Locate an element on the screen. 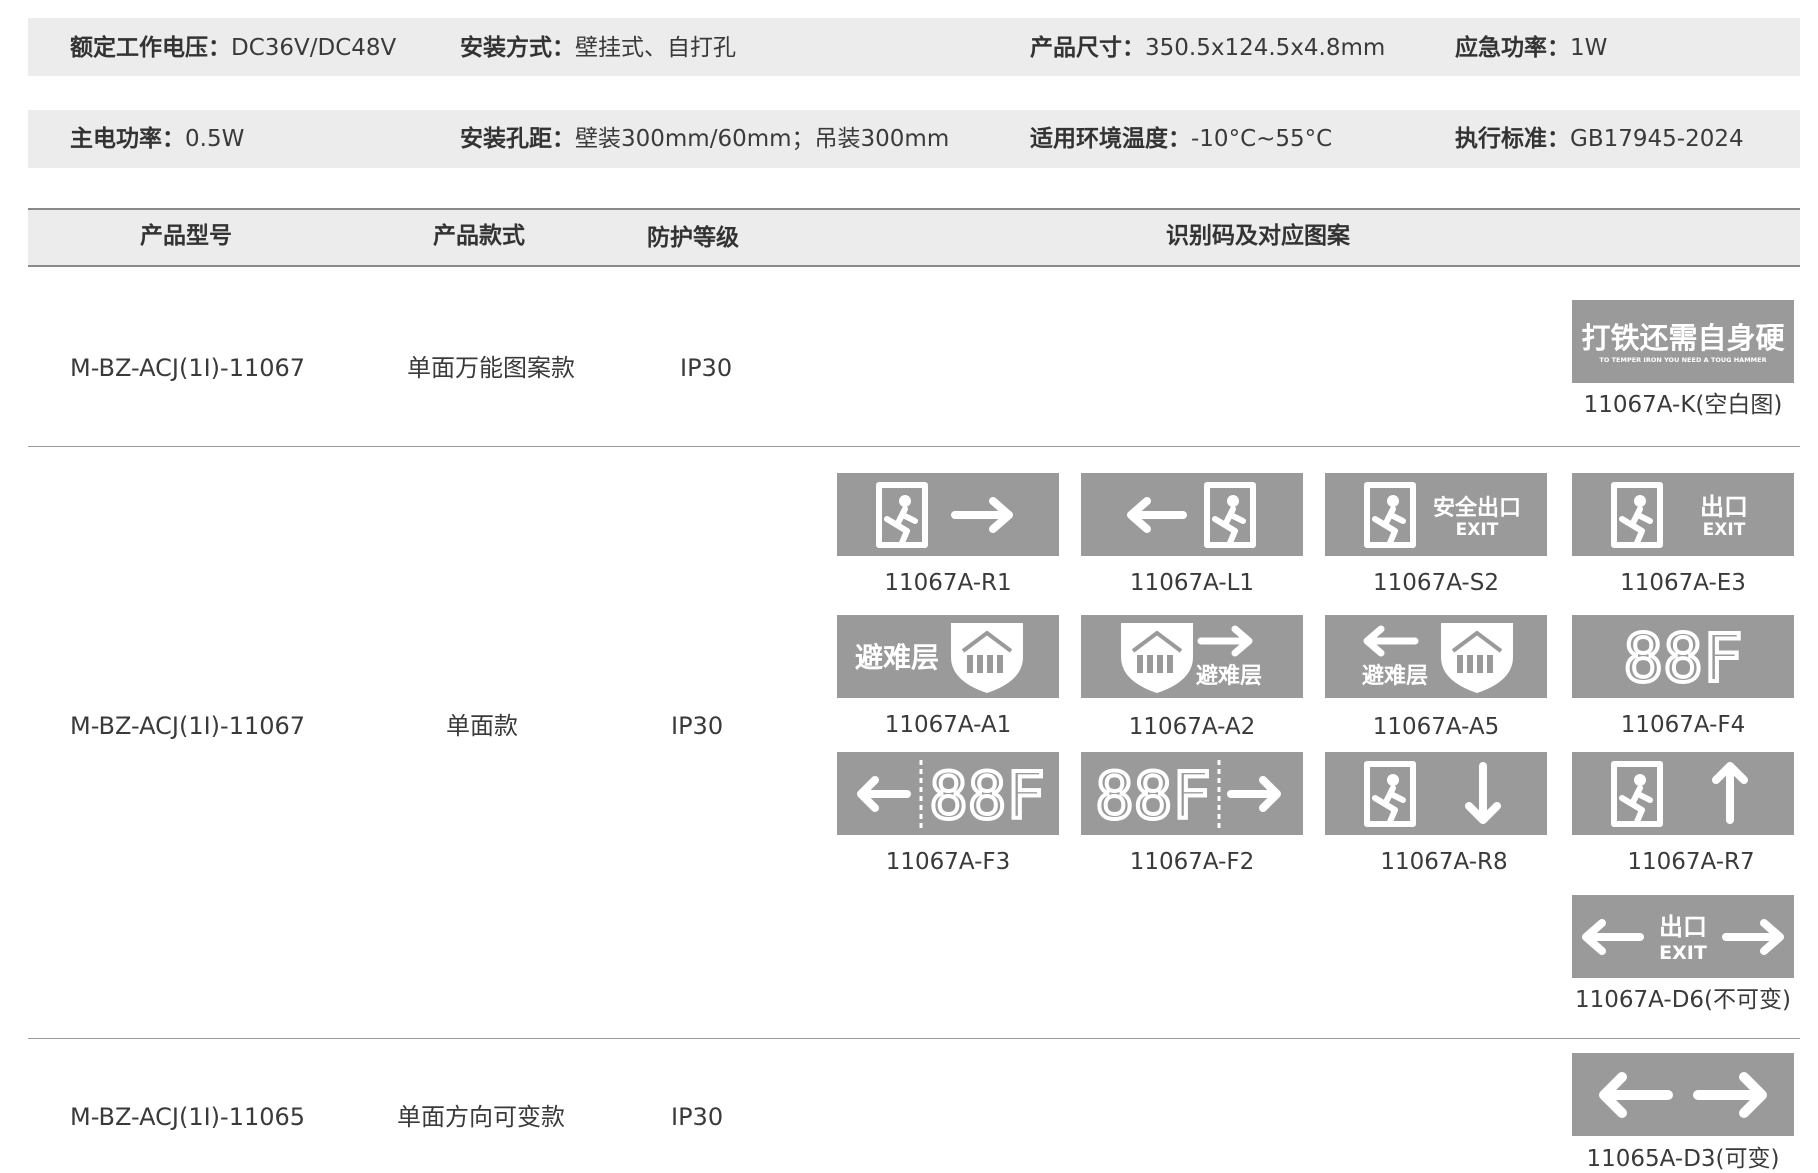 This screenshot has height=1173, width=1818. row1-model: M-BZ-ACJ(1Ⅰ)-11067 is located at coordinates (188, 368).